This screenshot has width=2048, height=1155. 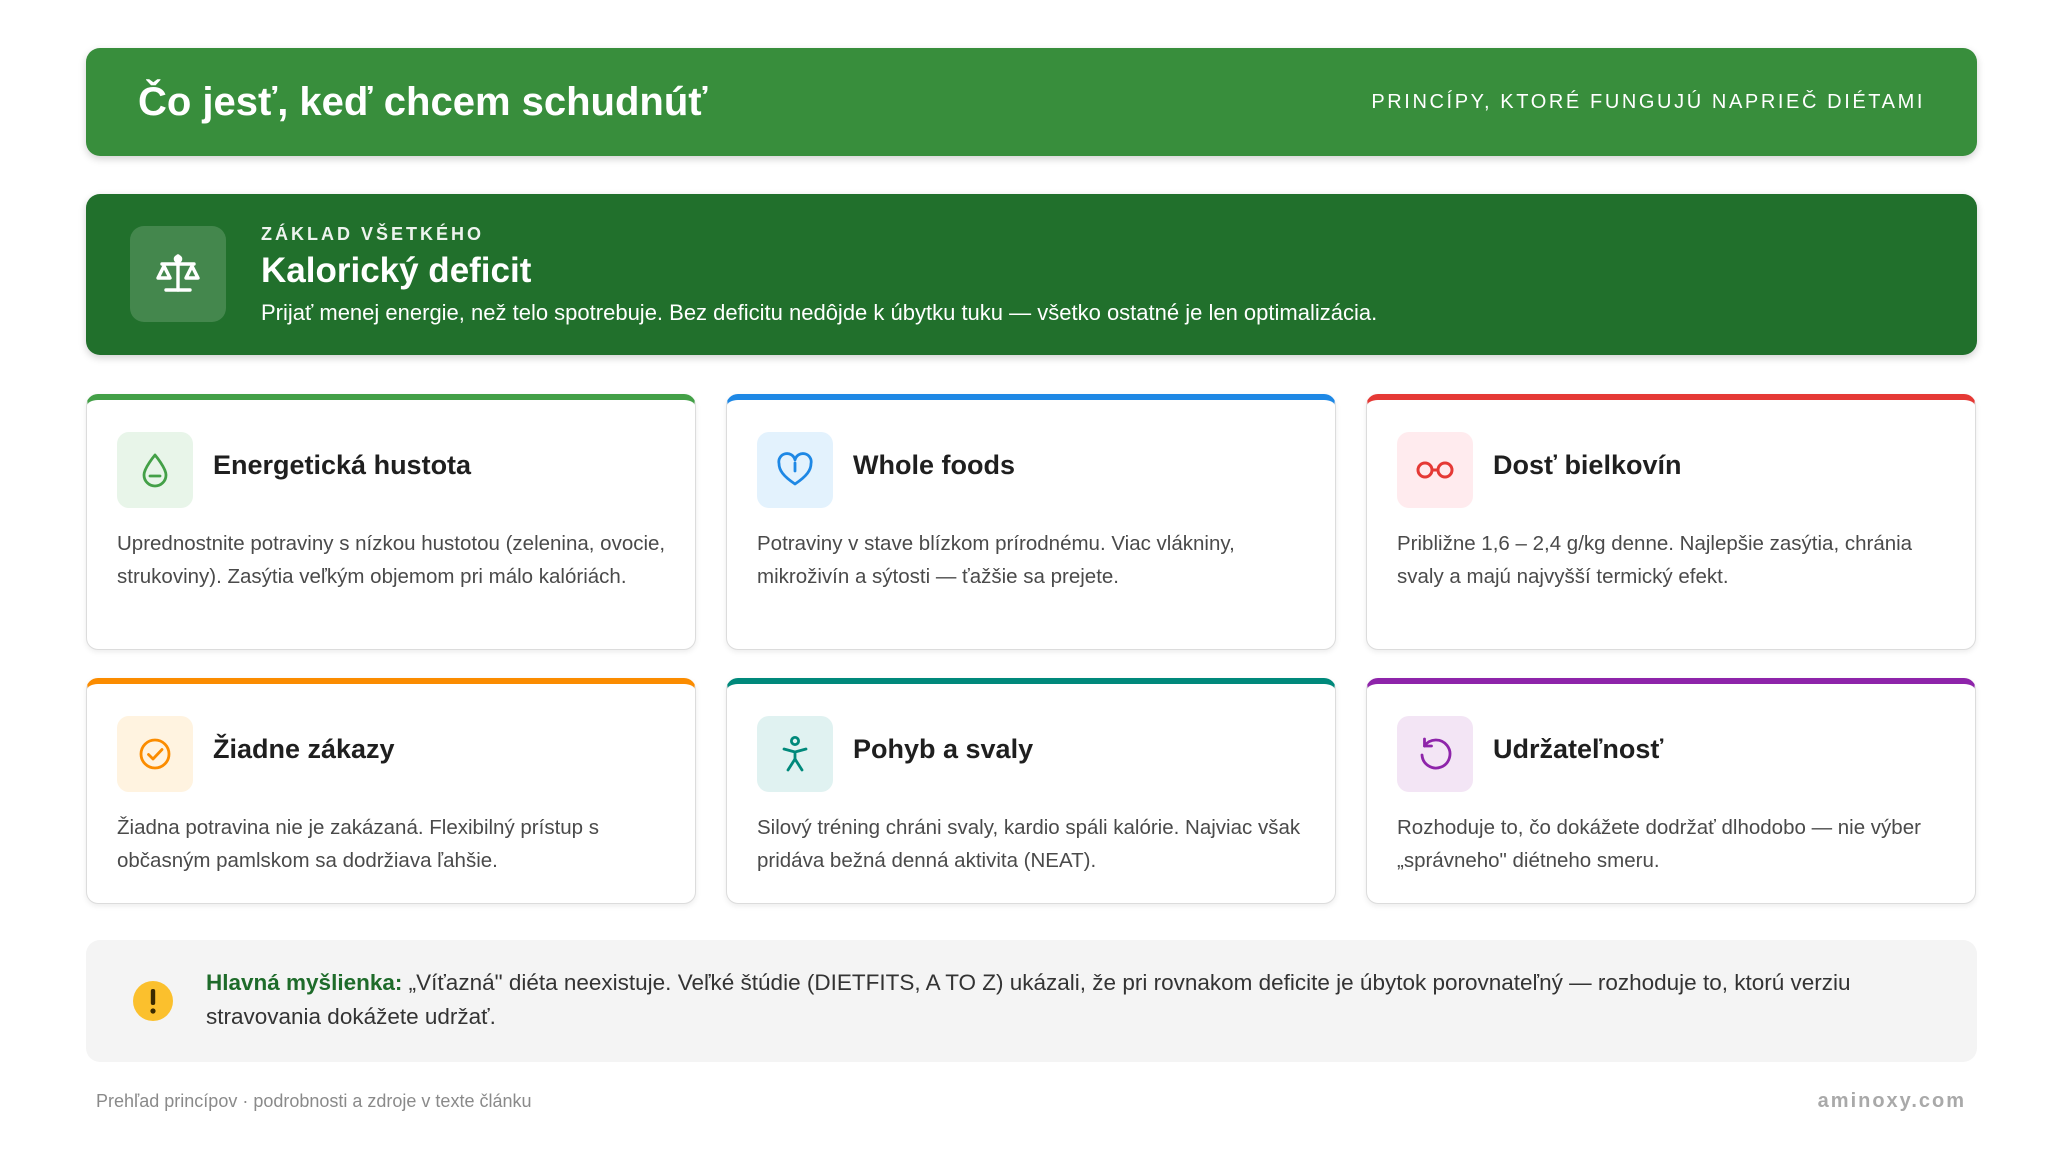 I want to click on warning-icon, so click(x=153, y=1001).